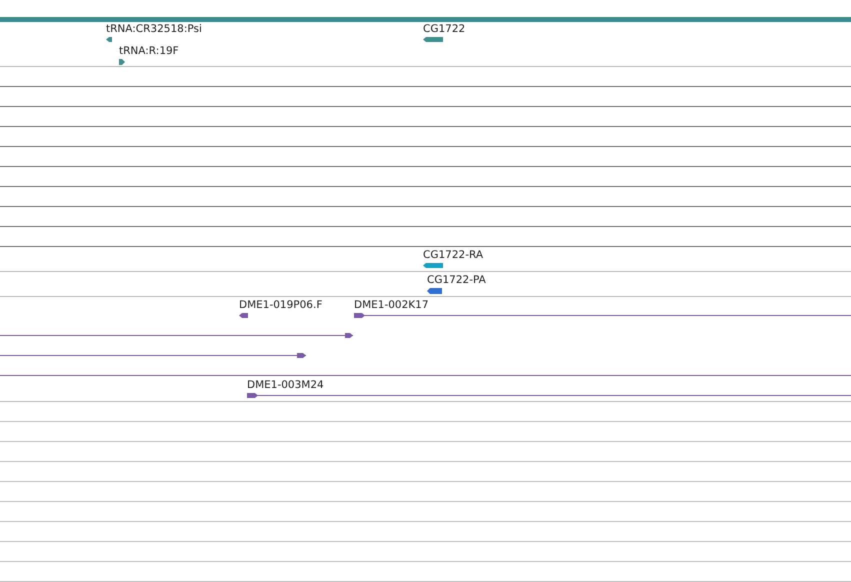 This screenshot has height=582, width=851. What do you see at coordinates (280, 305) in the screenshot?
I see `feature-label: DME1-019P06.F` at bounding box center [280, 305].